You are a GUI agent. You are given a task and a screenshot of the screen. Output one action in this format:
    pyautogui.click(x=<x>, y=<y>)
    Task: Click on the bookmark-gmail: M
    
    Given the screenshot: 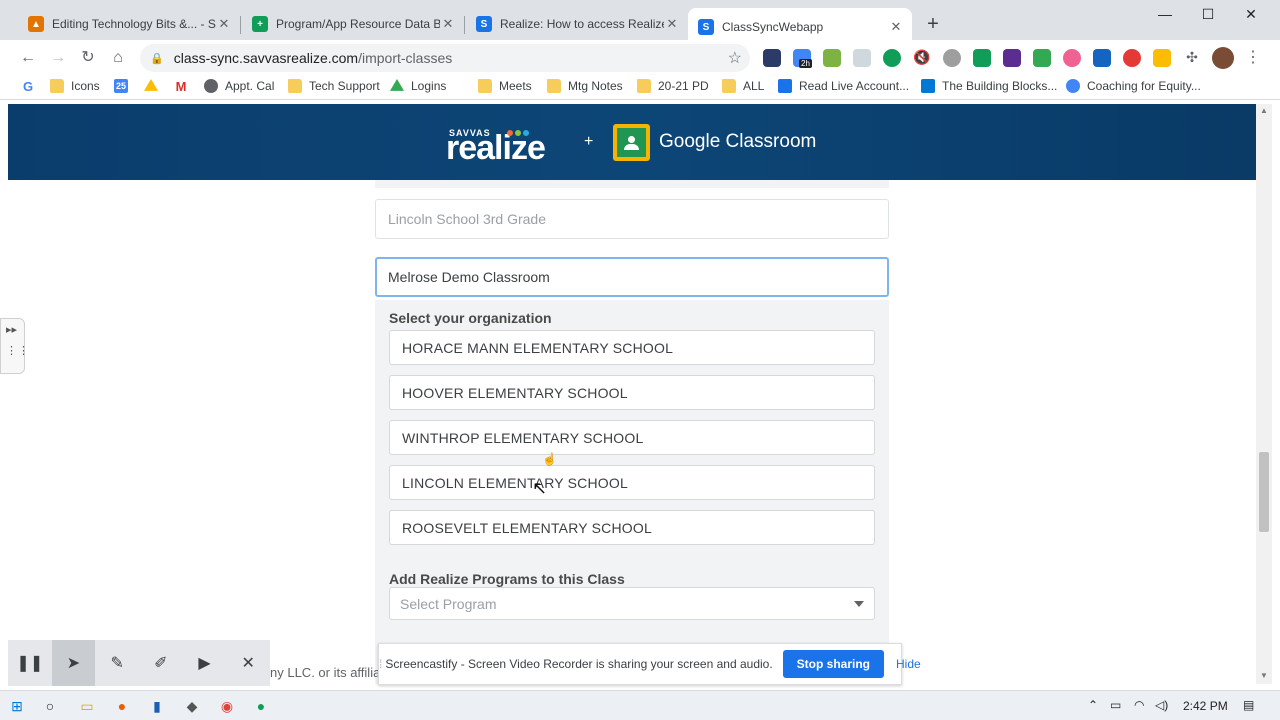 What is the action you would take?
    pyautogui.click(x=184, y=86)
    